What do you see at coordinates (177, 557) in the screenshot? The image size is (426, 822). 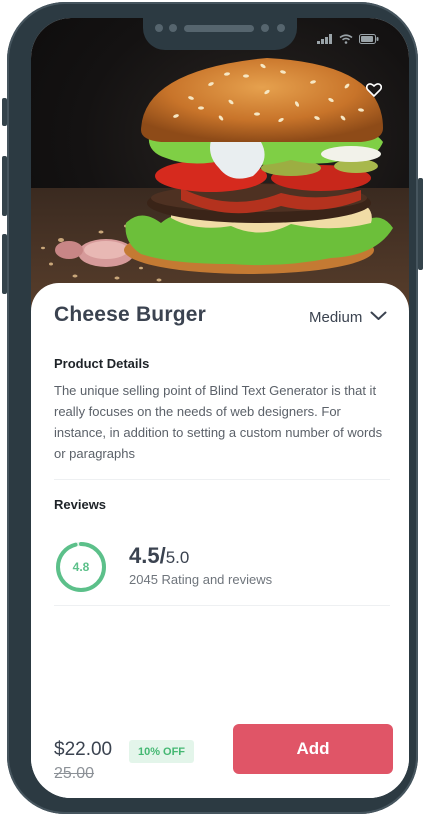 I see `rating-max: 5.0` at bounding box center [177, 557].